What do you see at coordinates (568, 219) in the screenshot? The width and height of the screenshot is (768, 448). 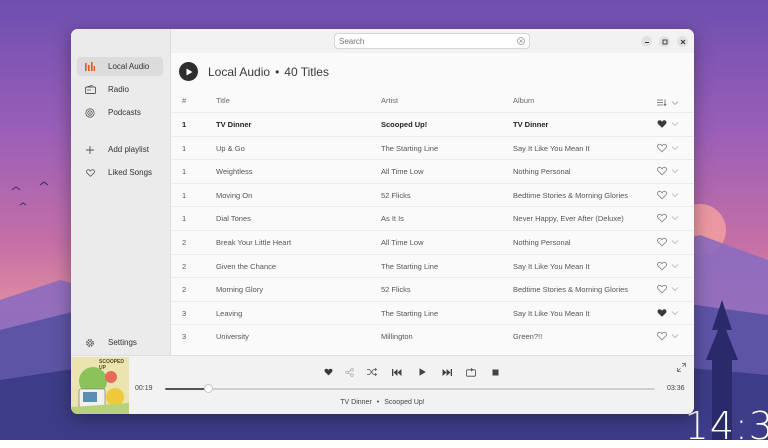 I see `track-album: Never Happy, Ever After (Deluxe)` at bounding box center [568, 219].